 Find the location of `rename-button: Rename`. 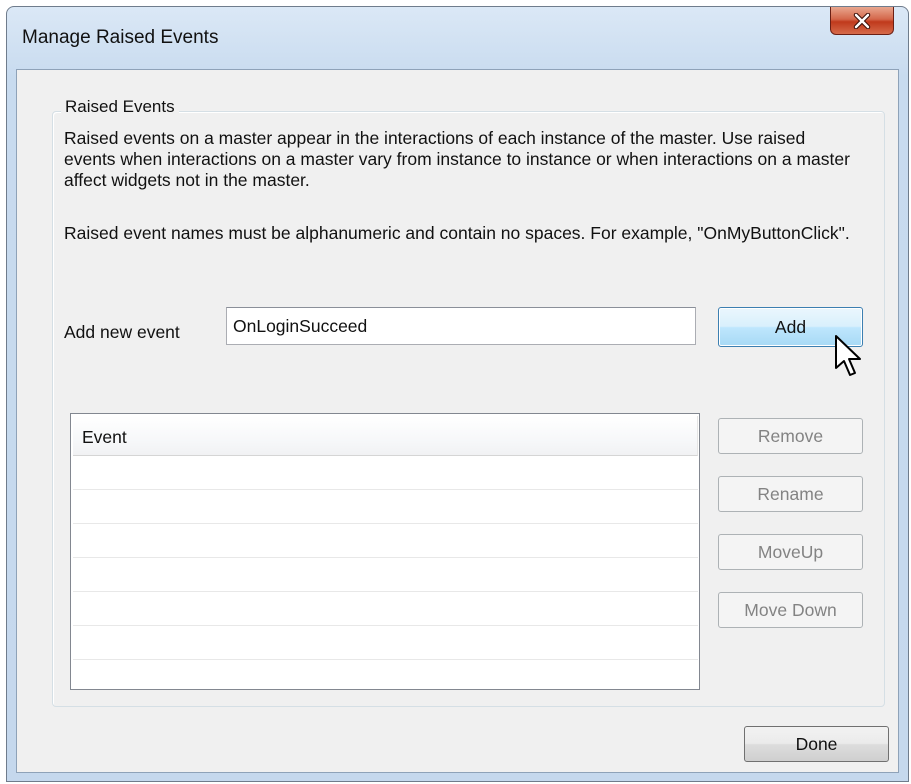

rename-button: Rename is located at coordinates (790, 494).